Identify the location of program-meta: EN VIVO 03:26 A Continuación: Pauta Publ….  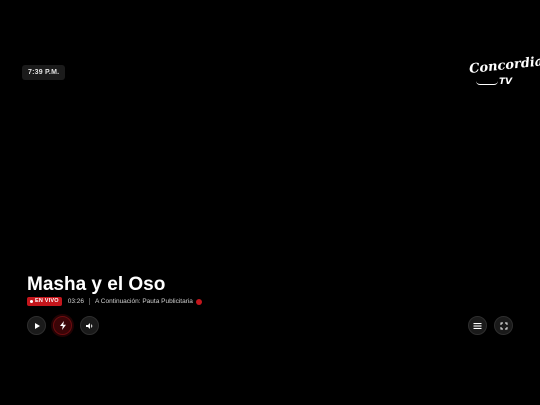
(114, 301).